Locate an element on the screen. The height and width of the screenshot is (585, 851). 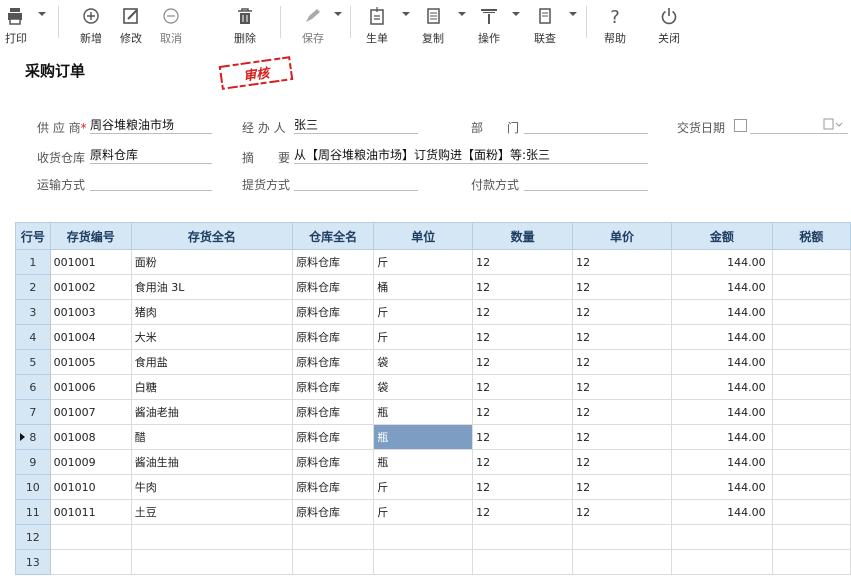
save-button: 保存 is located at coordinates (313, 22).